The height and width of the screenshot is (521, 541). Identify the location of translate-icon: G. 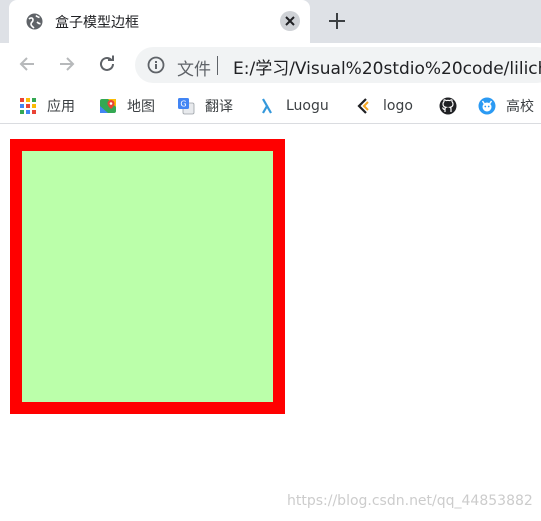
(186, 105).